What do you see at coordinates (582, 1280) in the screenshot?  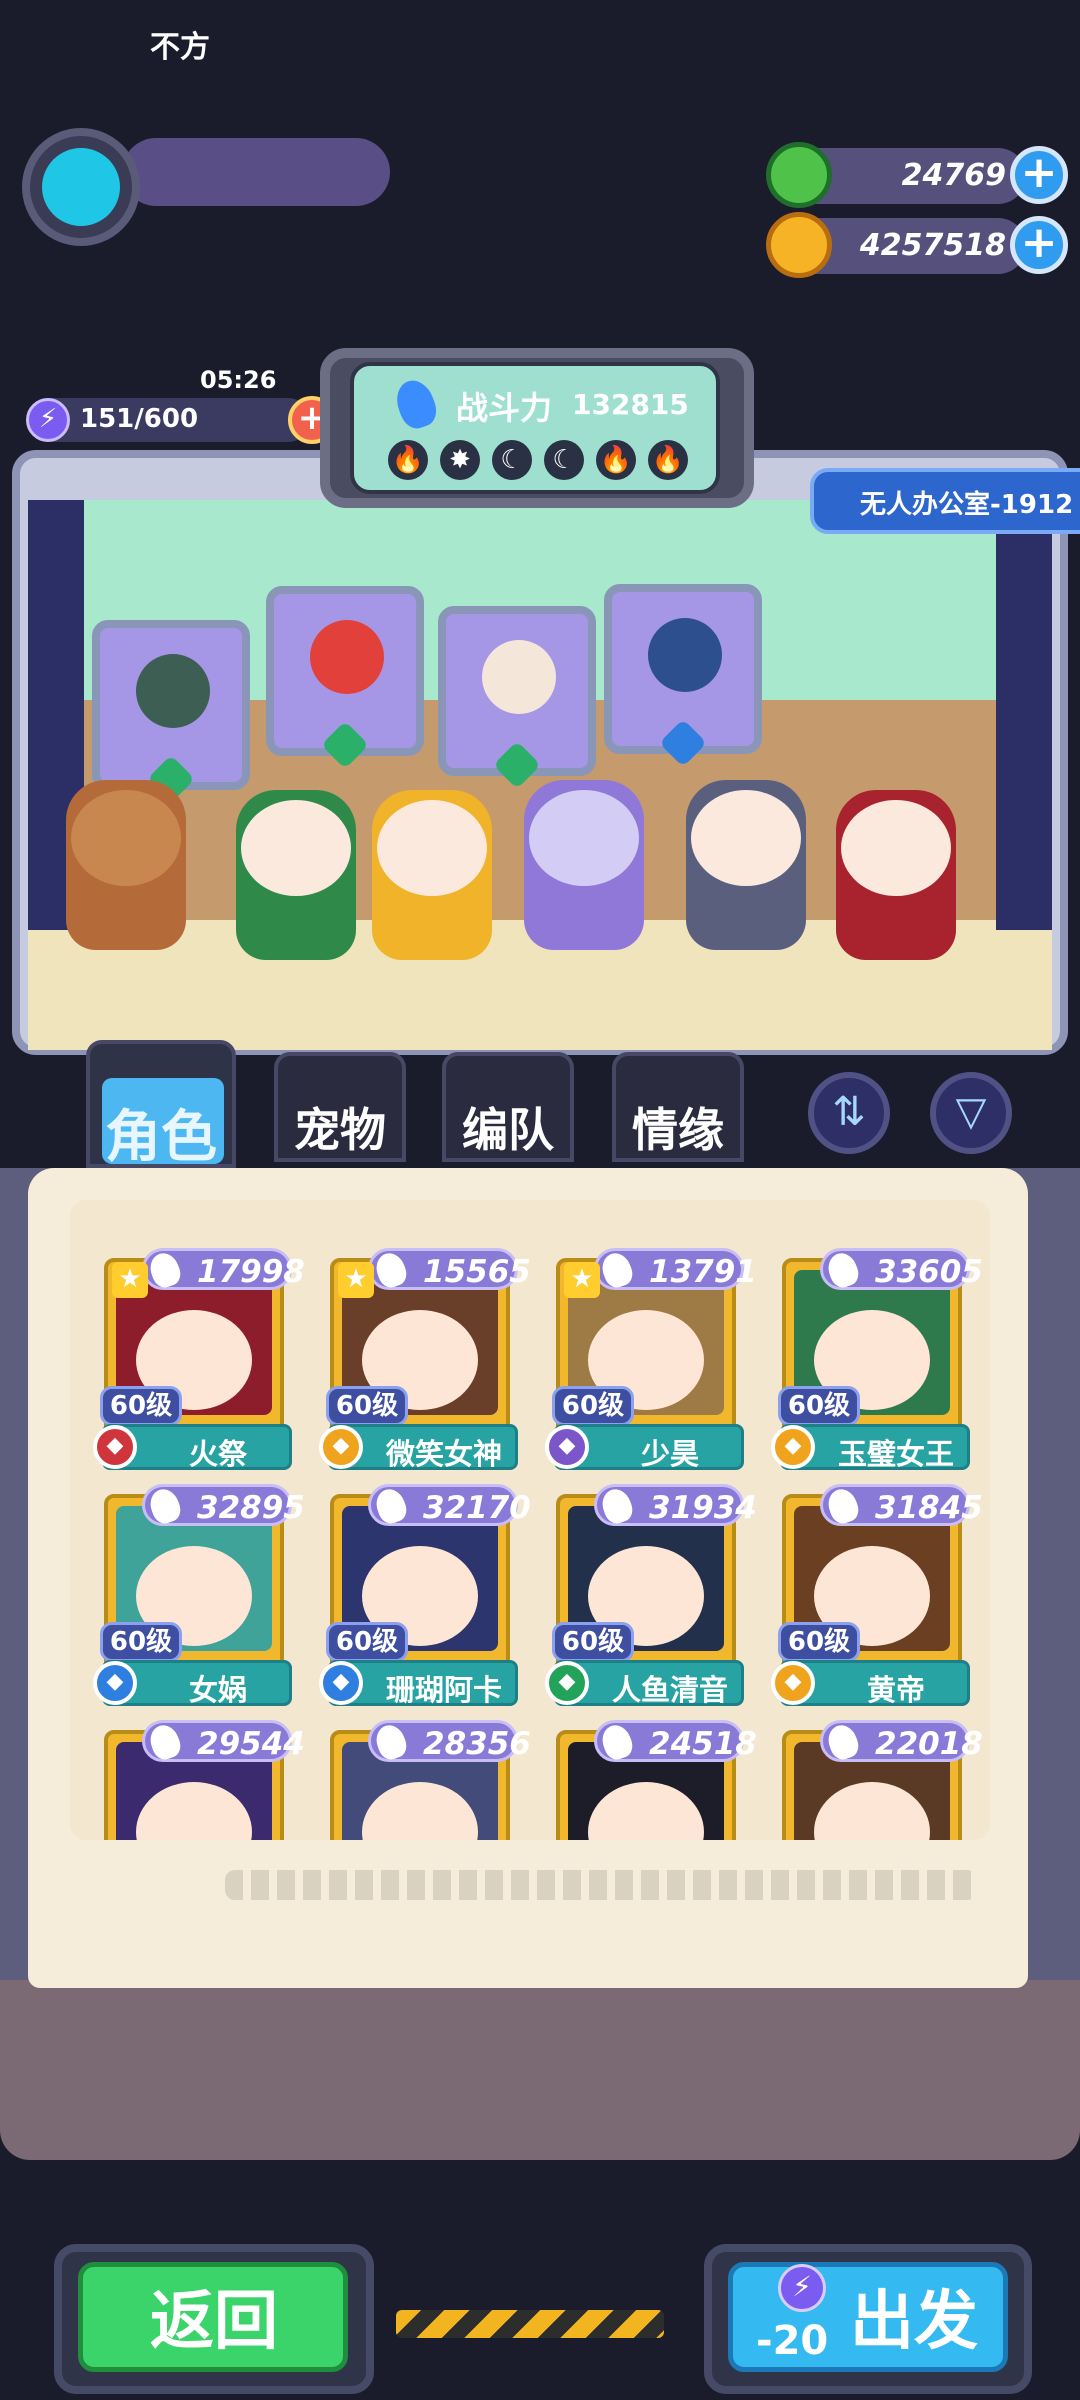 I see `star-icon: ★` at bounding box center [582, 1280].